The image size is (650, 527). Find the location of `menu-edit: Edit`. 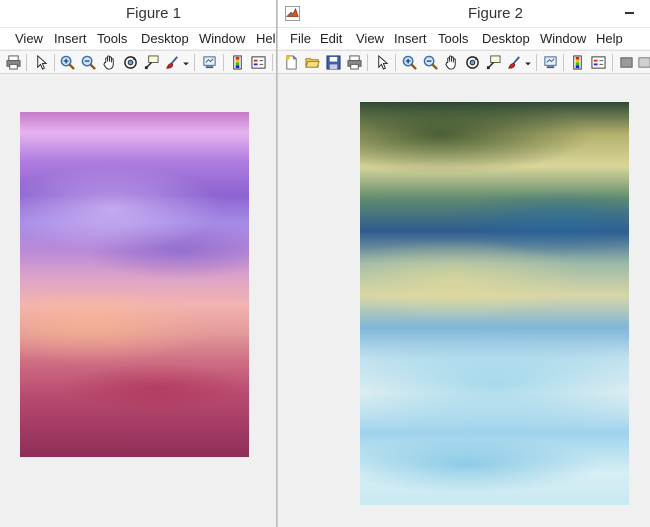

menu-edit: Edit is located at coordinates (331, 38).